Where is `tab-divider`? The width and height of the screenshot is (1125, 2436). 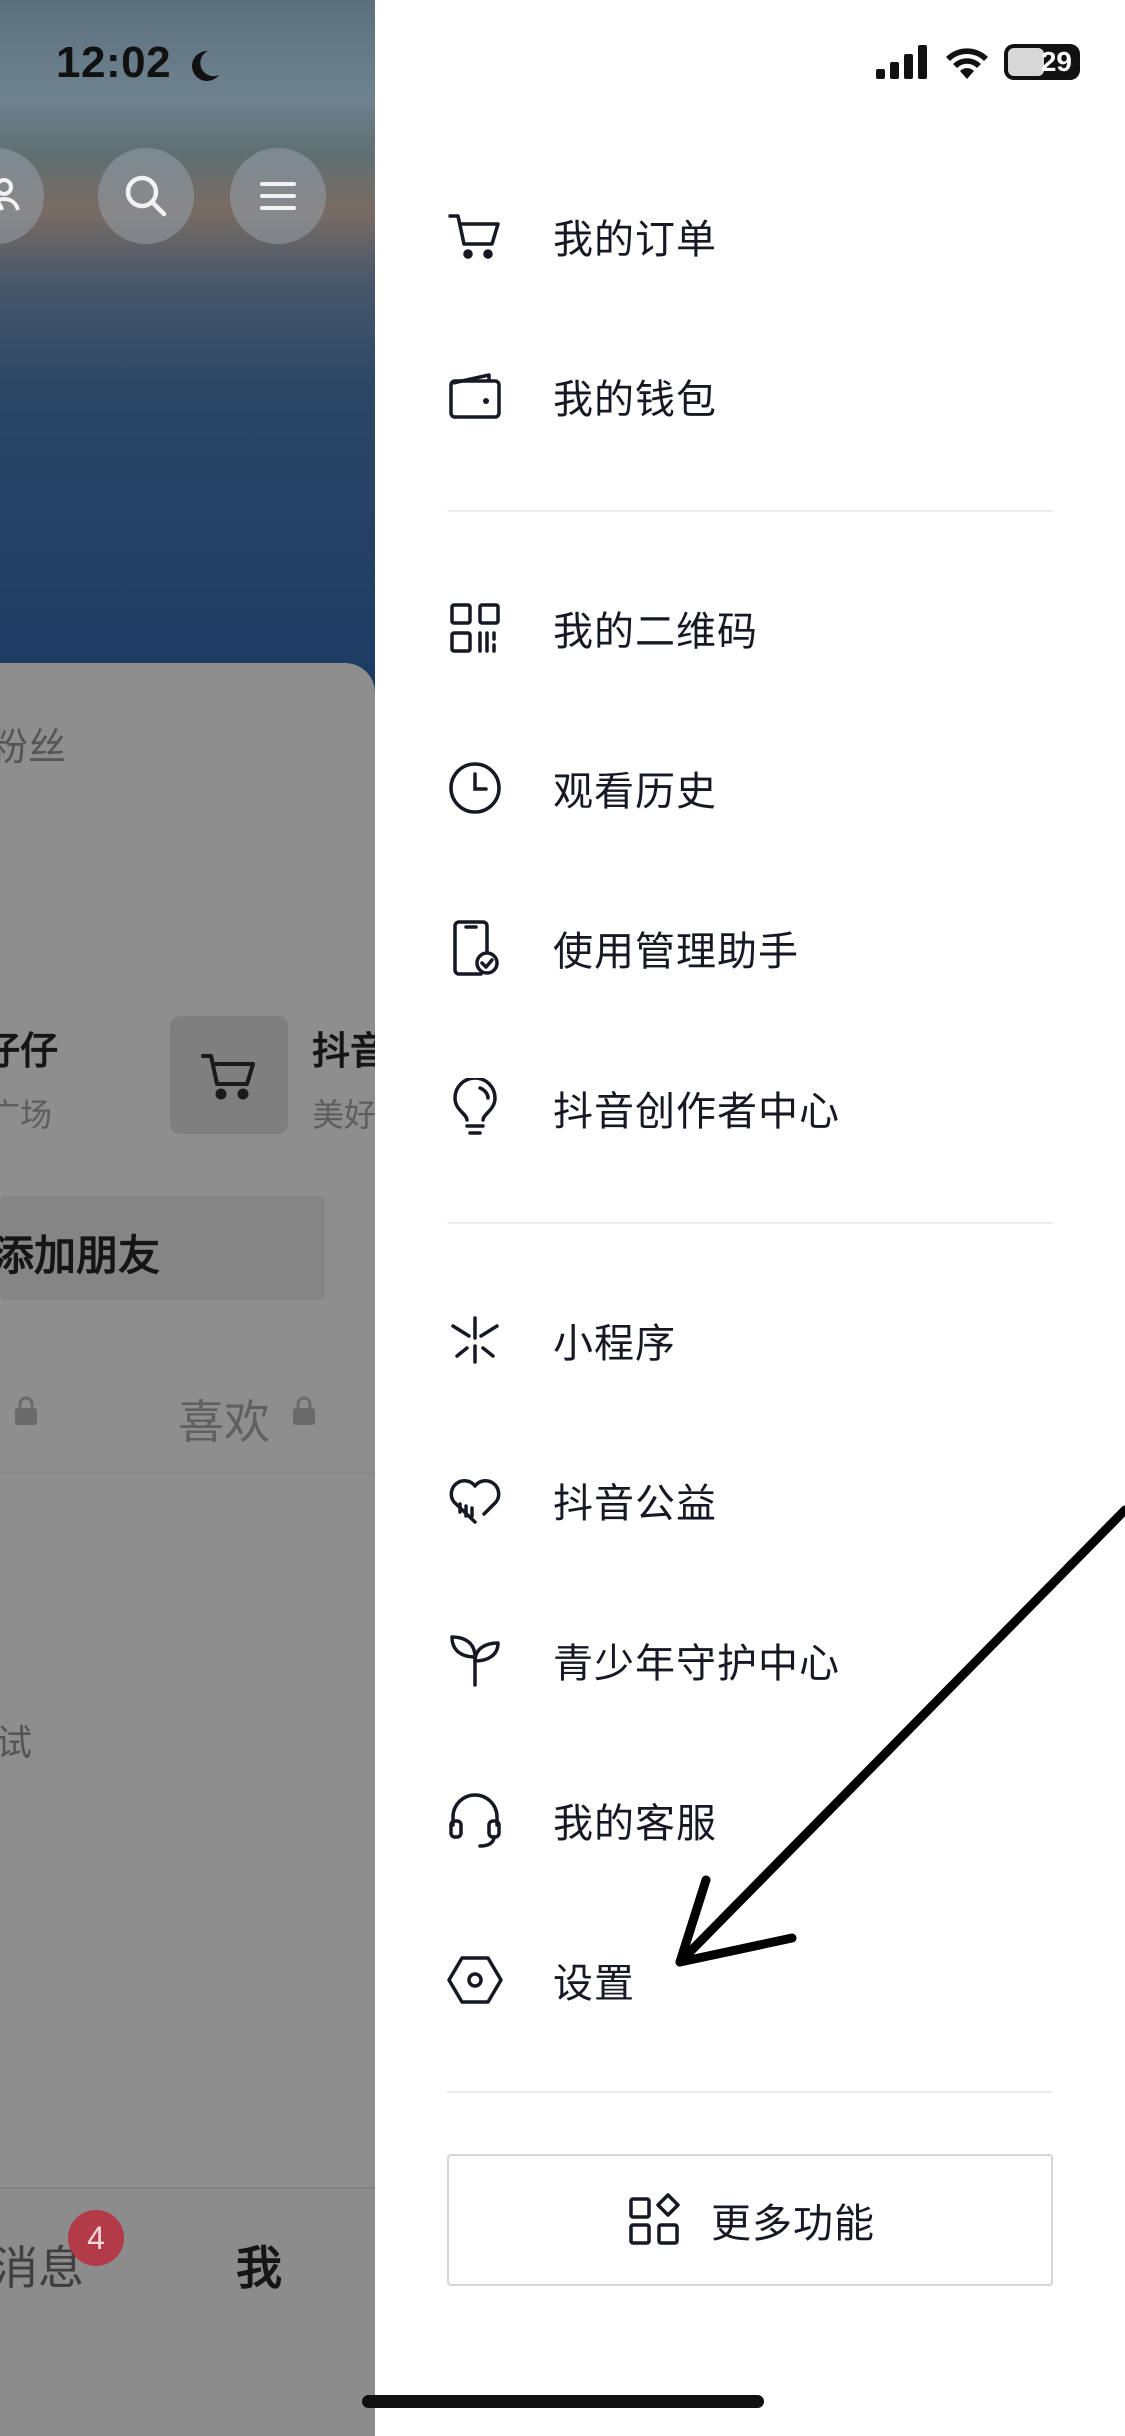 tab-divider is located at coordinates (187, 1473).